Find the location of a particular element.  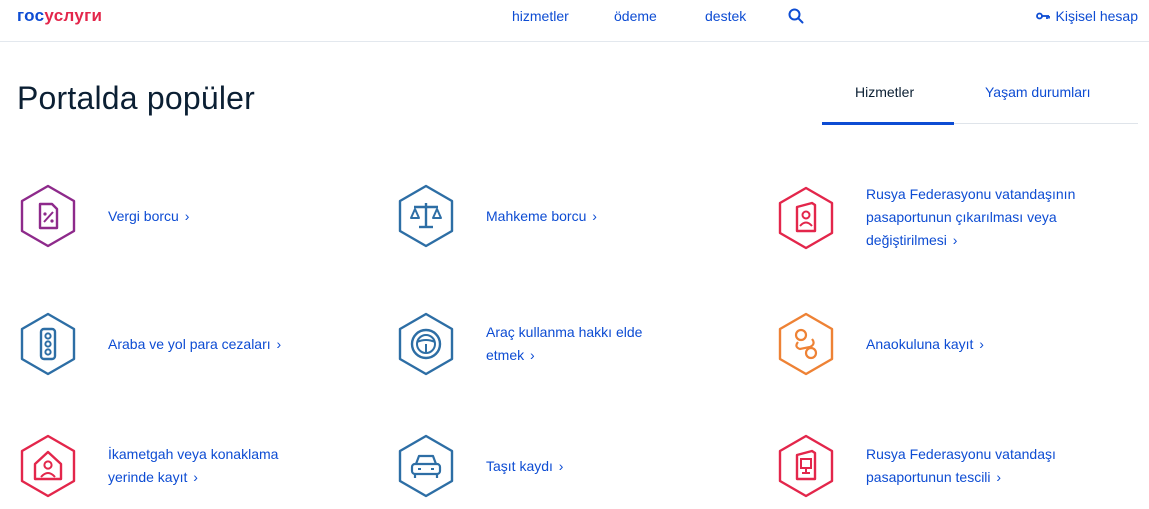

service-label: Mahkeme borcu › is located at coordinates (541, 215).